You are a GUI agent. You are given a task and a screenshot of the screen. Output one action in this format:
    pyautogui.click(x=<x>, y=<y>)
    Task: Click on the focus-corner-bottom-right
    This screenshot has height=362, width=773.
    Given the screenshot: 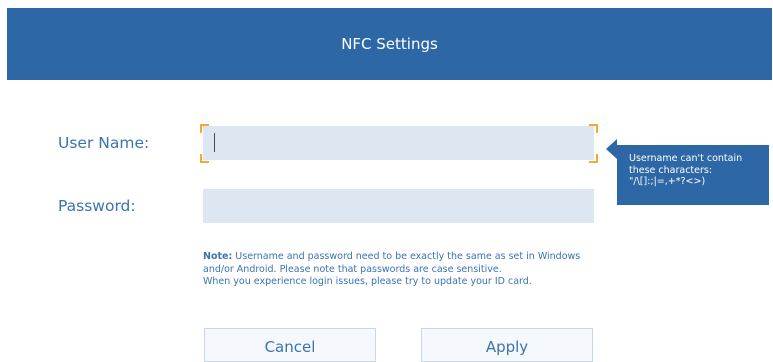 What is the action you would take?
    pyautogui.click(x=593, y=158)
    